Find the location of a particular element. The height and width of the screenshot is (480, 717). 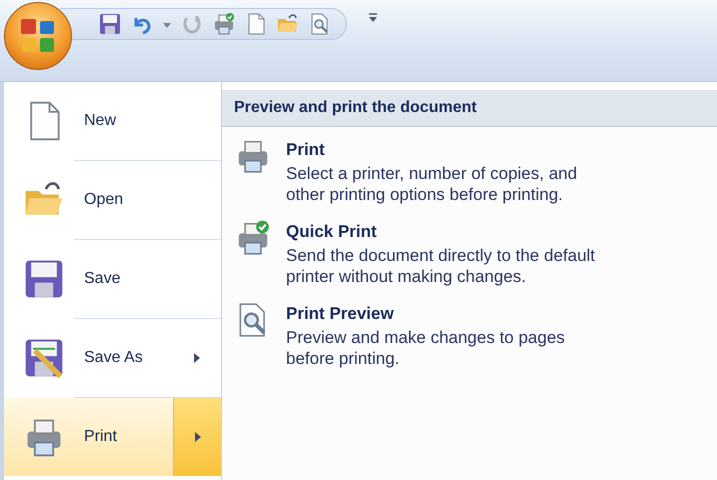

menu-item: Print is located at coordinates (112, 437).